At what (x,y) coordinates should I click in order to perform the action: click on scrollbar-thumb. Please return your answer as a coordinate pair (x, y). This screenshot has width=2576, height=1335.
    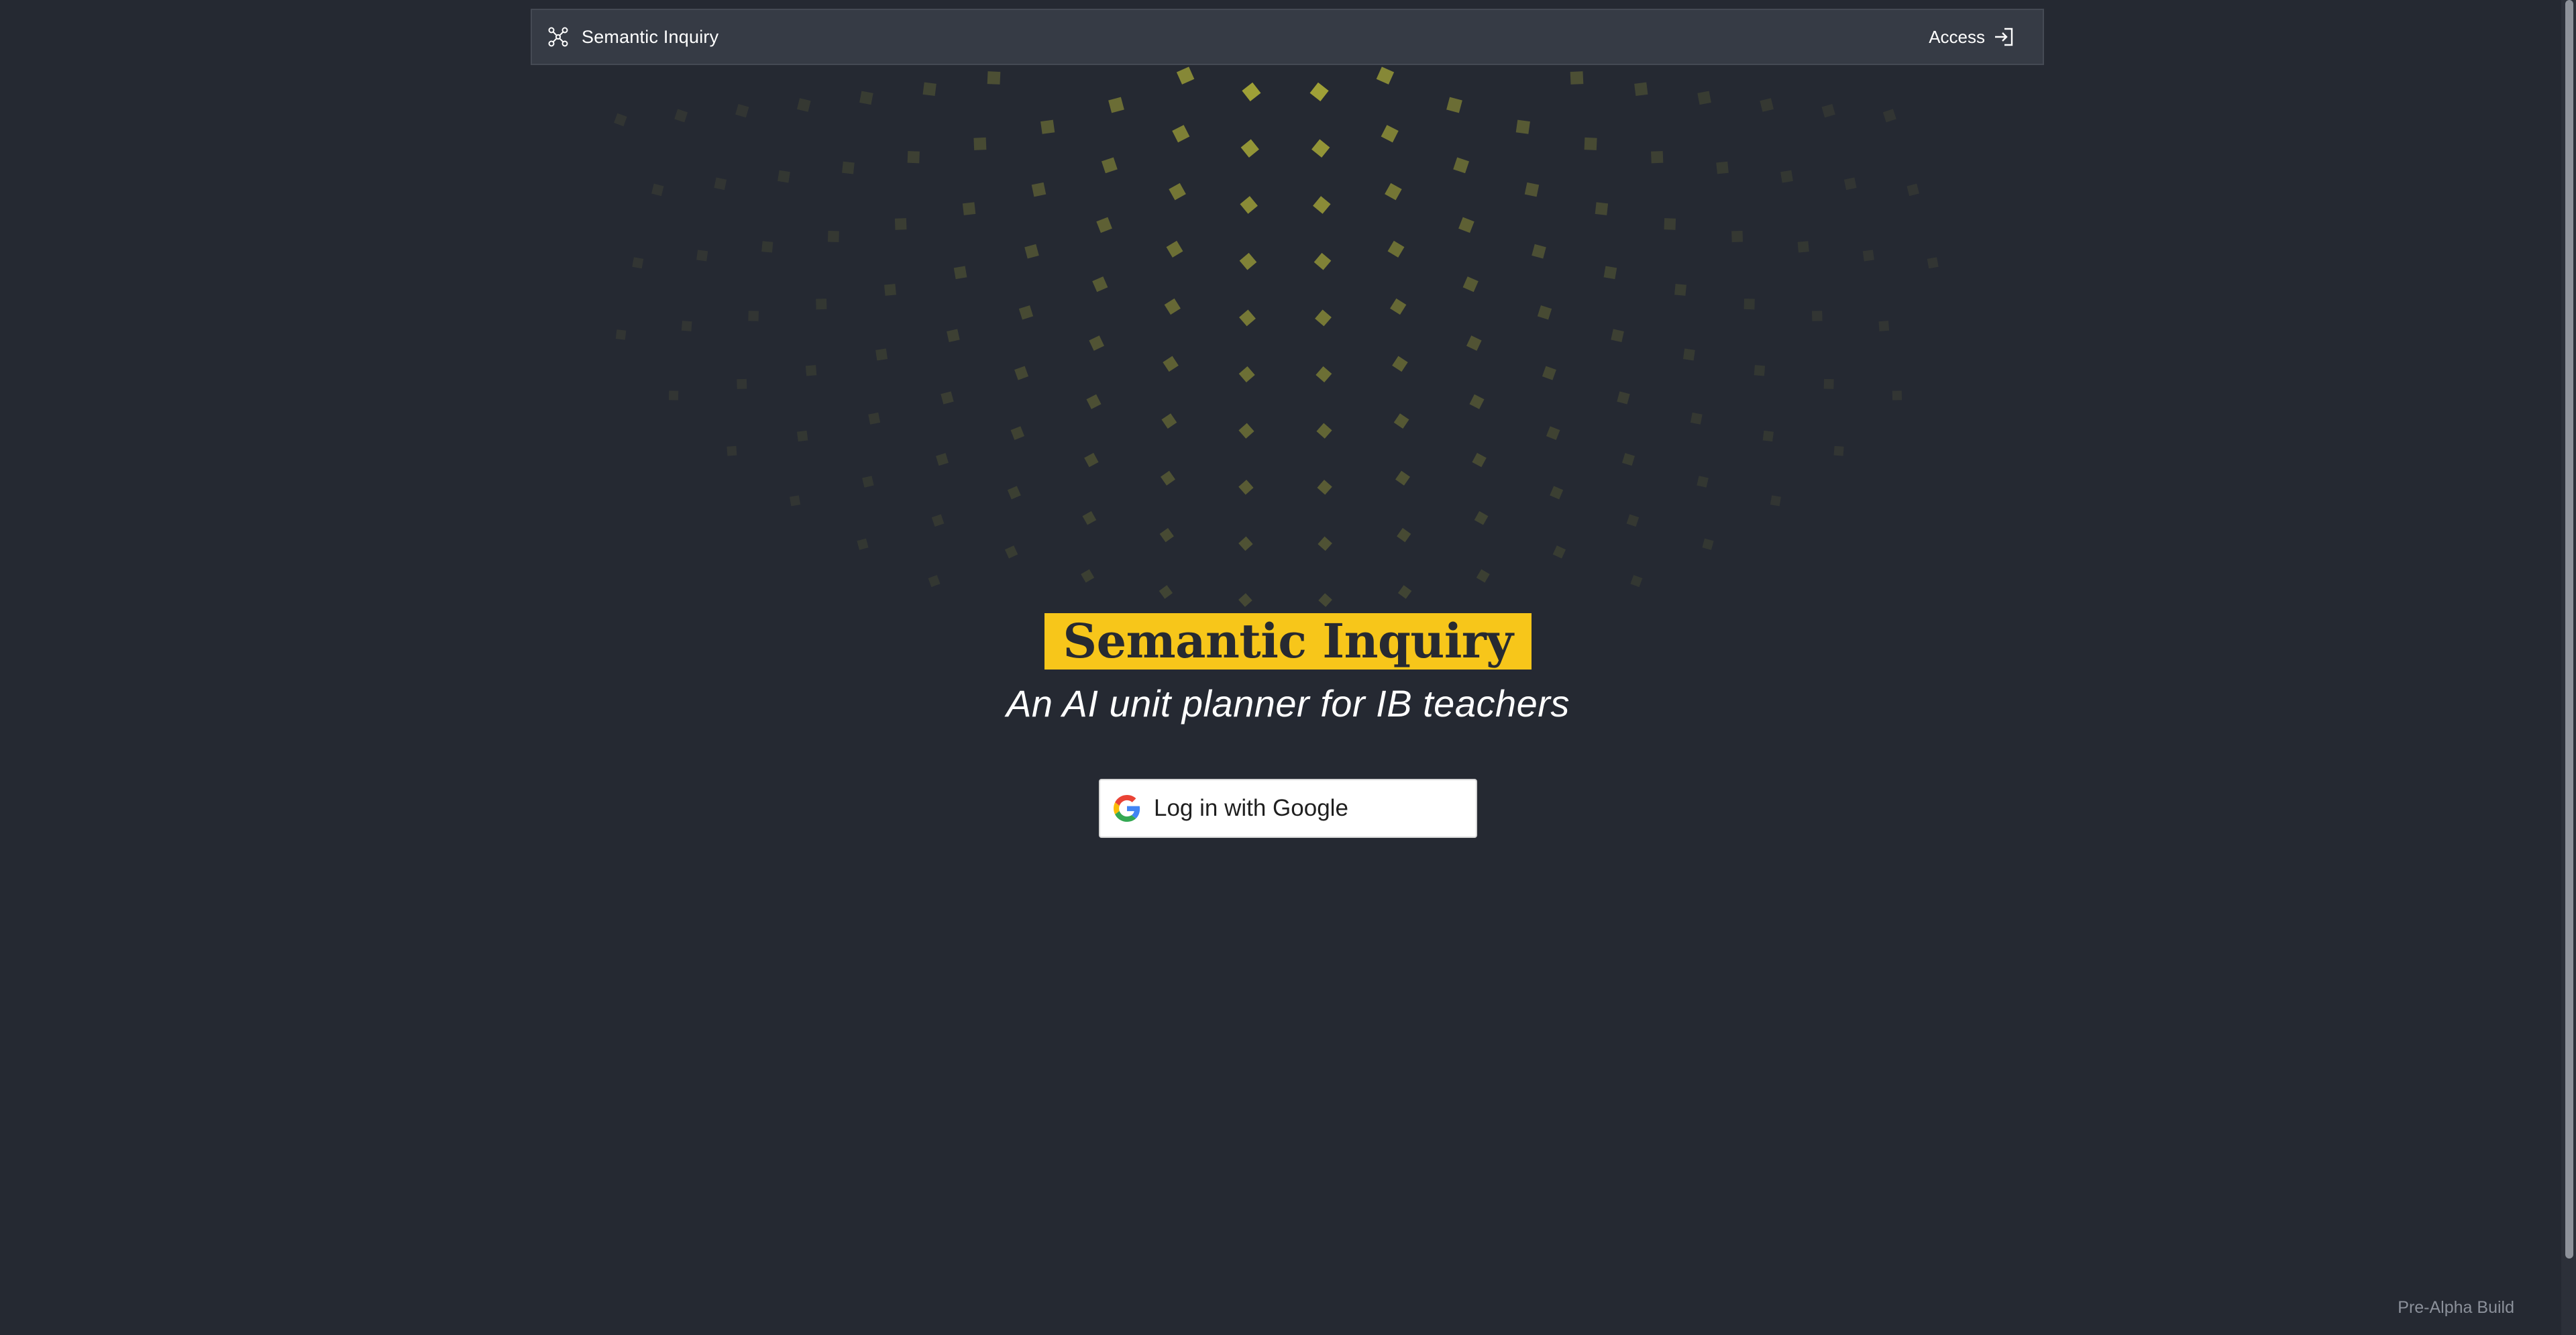
    Looking at the image, I should click on (2569, 629).